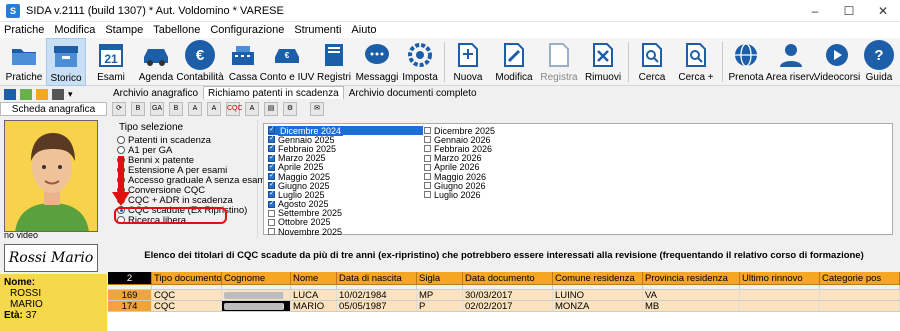 This screenshot has height=331, width=900. I want to click on tab-archivio-anagrafico: Archivio anagrafico, so click(155, 92).